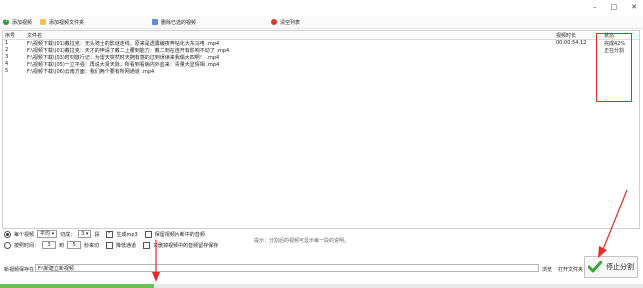 The image size is (643, 288). I want to click on folder-icon, so click(43, 22).